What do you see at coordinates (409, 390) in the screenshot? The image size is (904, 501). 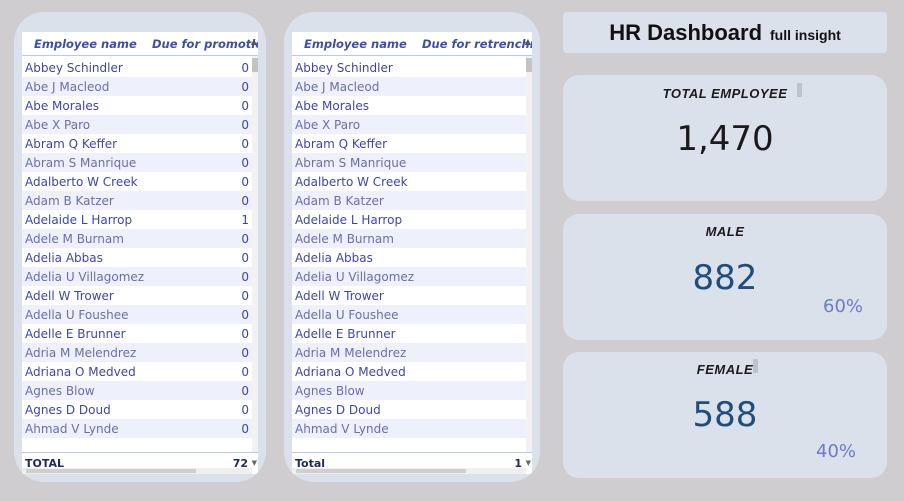 I see `table-row: Agnes Blow` at bounding box center [409, 390].